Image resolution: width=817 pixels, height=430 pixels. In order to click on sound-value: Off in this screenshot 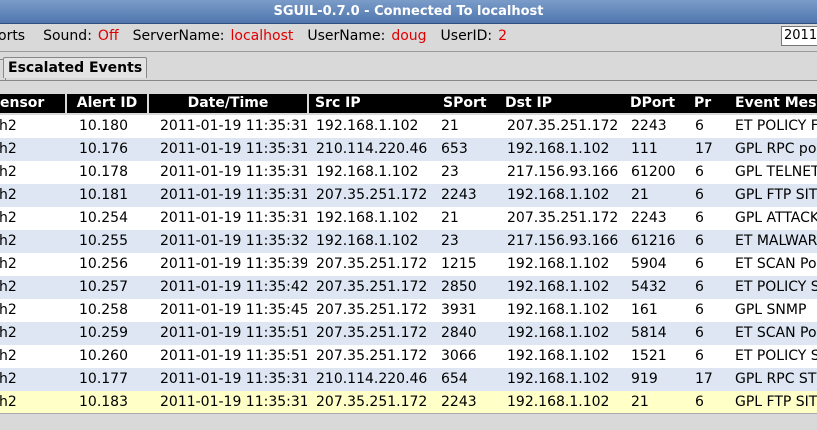, I will do `click(108, 36)`.